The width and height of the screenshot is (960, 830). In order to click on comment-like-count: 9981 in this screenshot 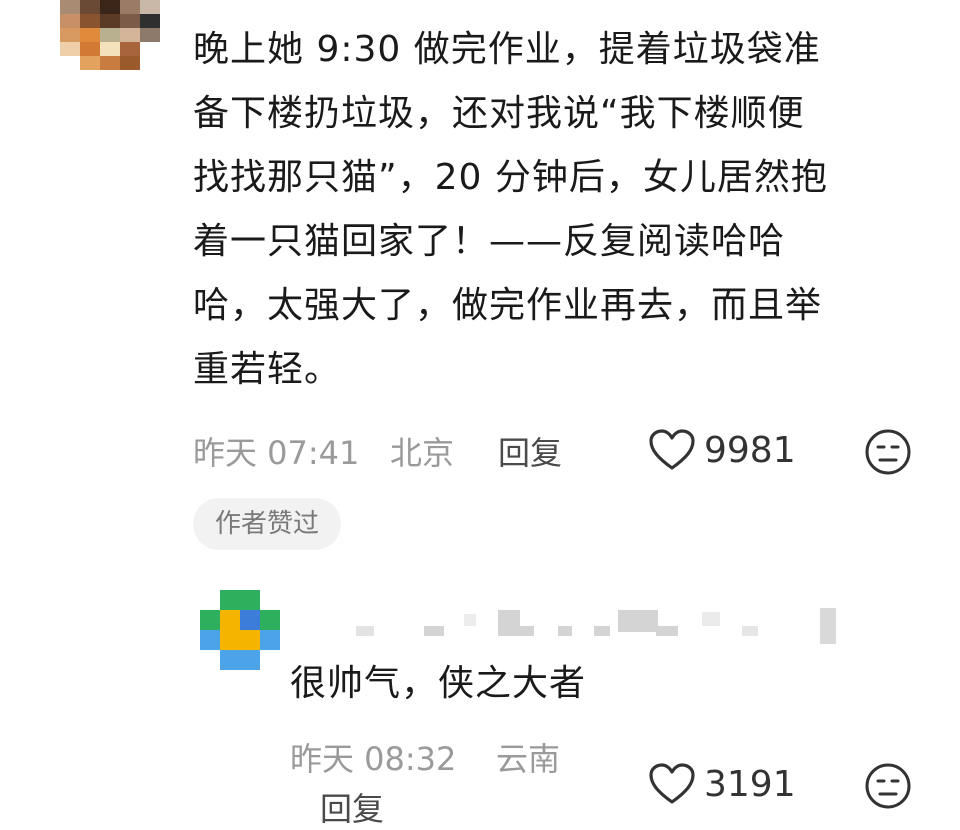, I will do `click(750, 450)`.